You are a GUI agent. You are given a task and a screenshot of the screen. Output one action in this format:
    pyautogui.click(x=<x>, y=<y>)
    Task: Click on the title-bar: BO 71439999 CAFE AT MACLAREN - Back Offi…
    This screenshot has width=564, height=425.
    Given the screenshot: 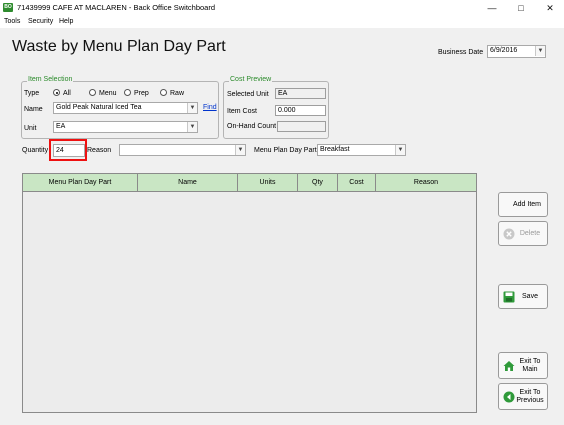 What is the action you would take?
    pyautogui.click(x=282, y=8)
    